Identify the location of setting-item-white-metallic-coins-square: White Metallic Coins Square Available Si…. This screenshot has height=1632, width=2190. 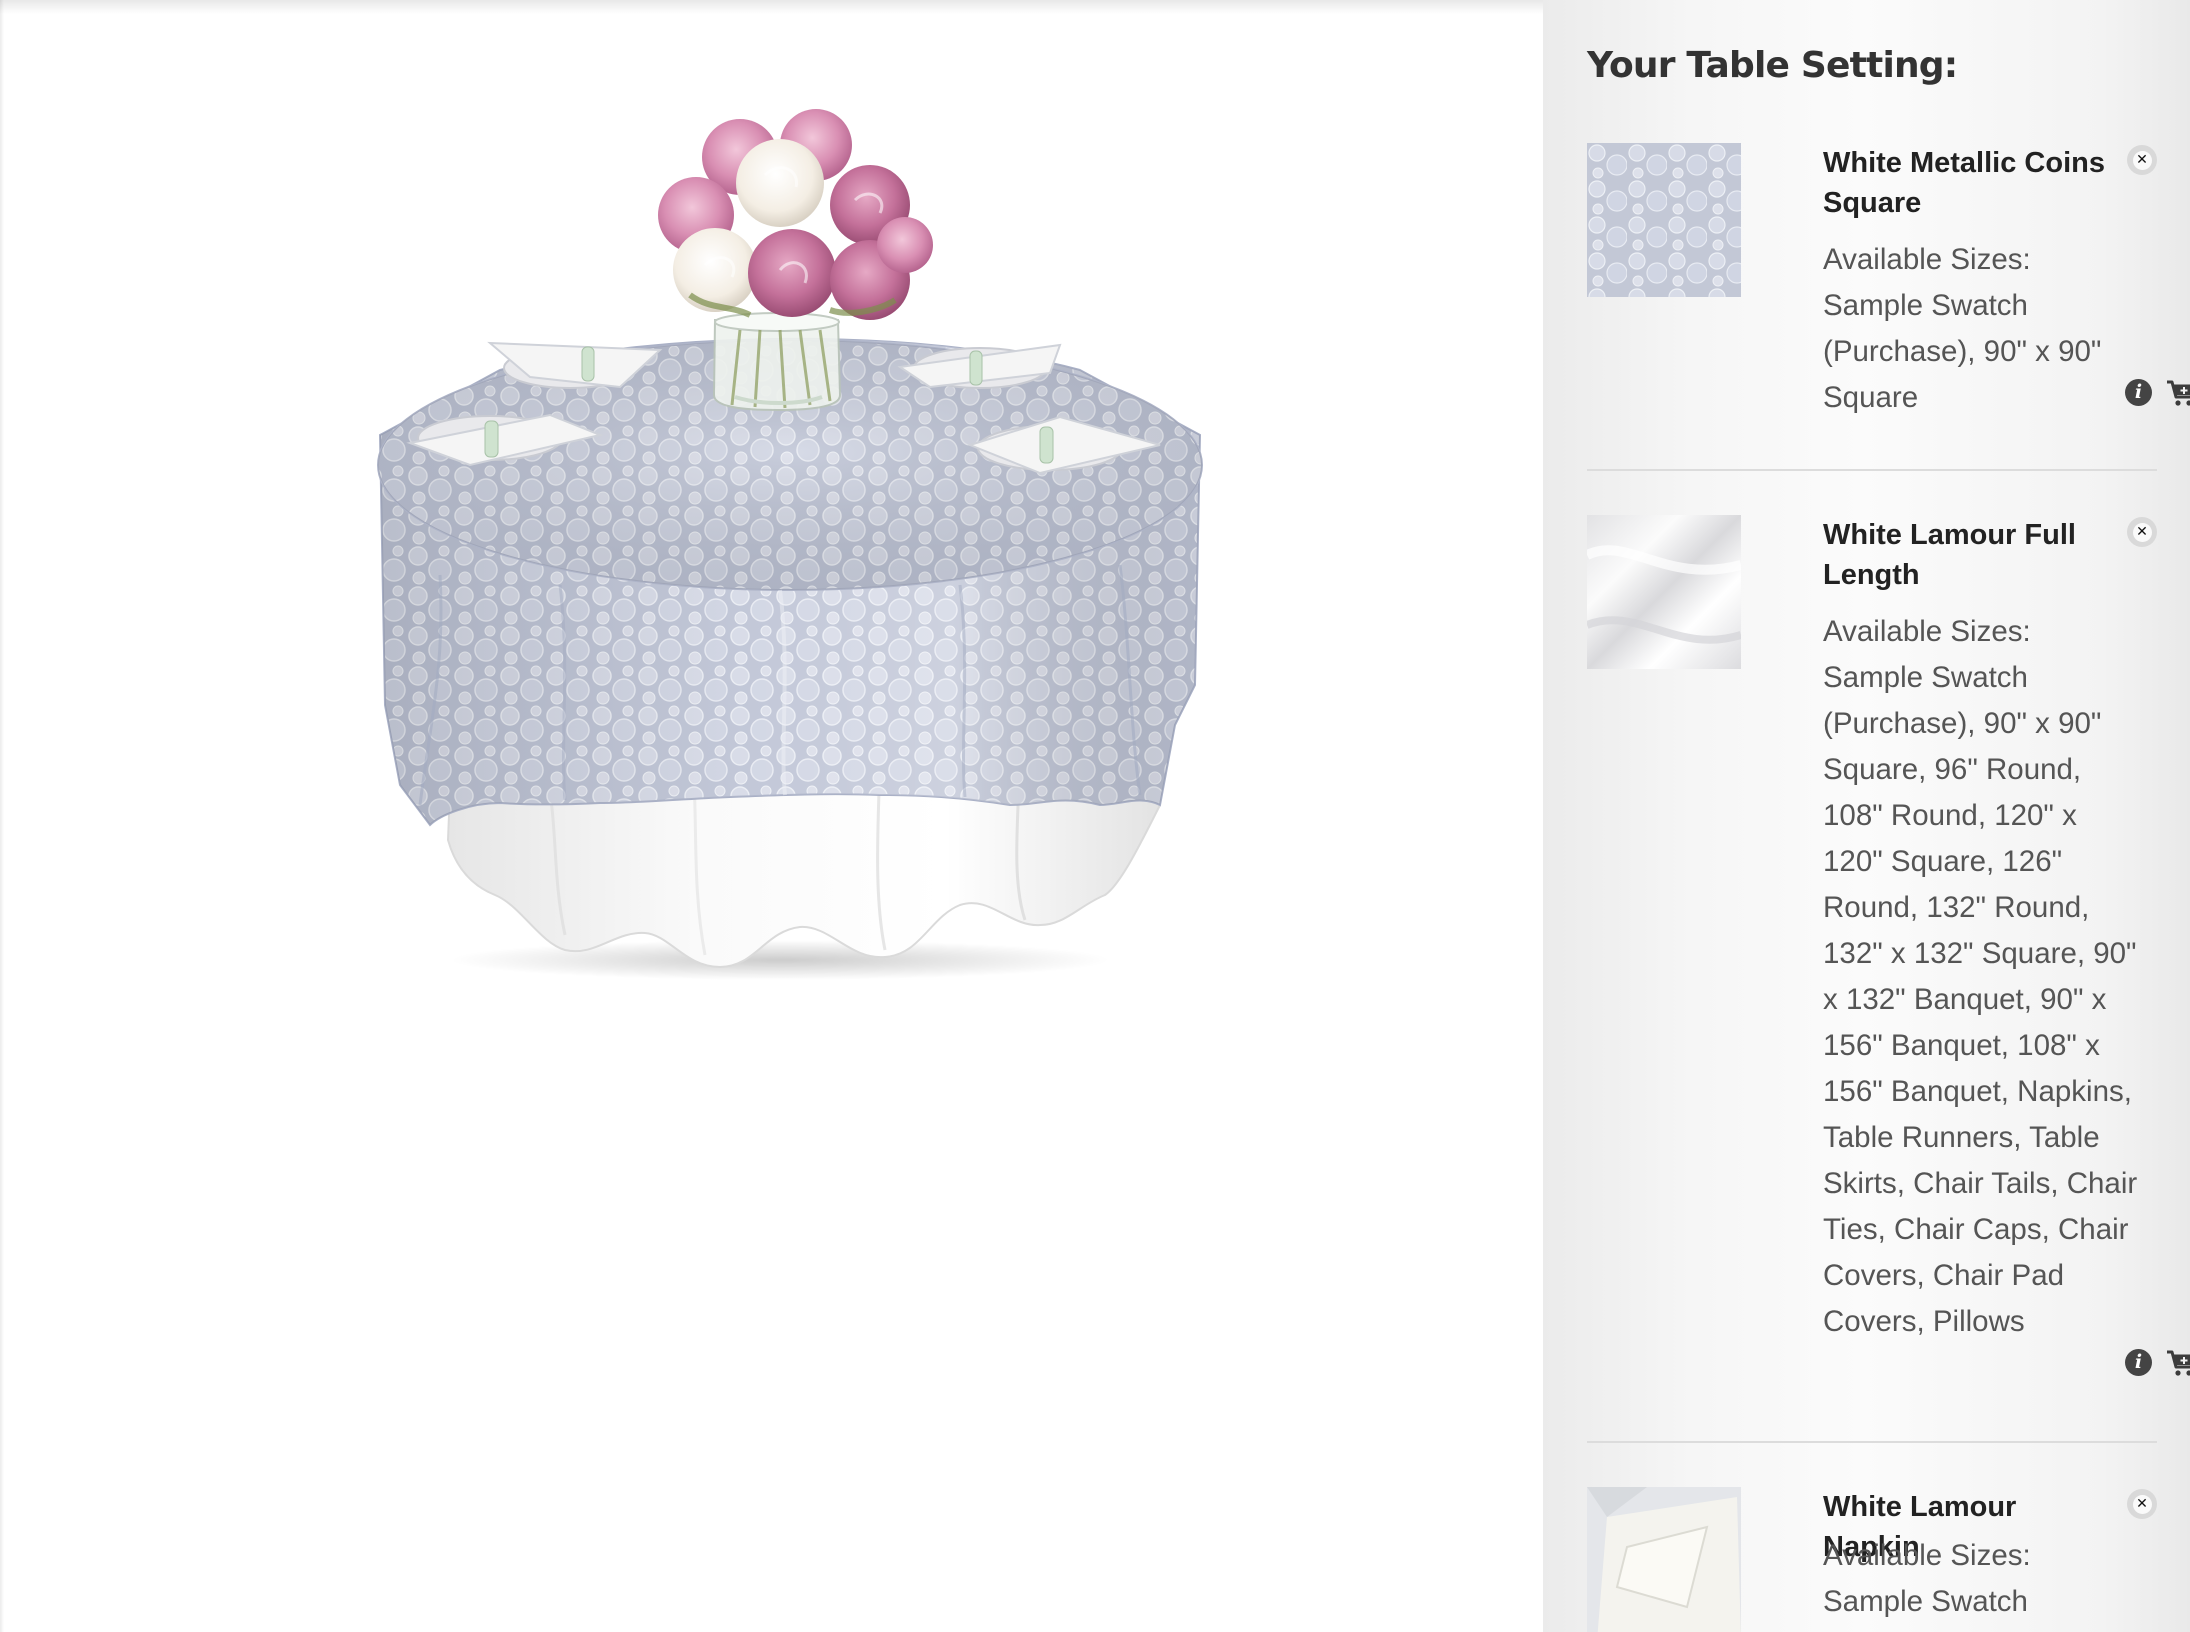
(1888, 306).